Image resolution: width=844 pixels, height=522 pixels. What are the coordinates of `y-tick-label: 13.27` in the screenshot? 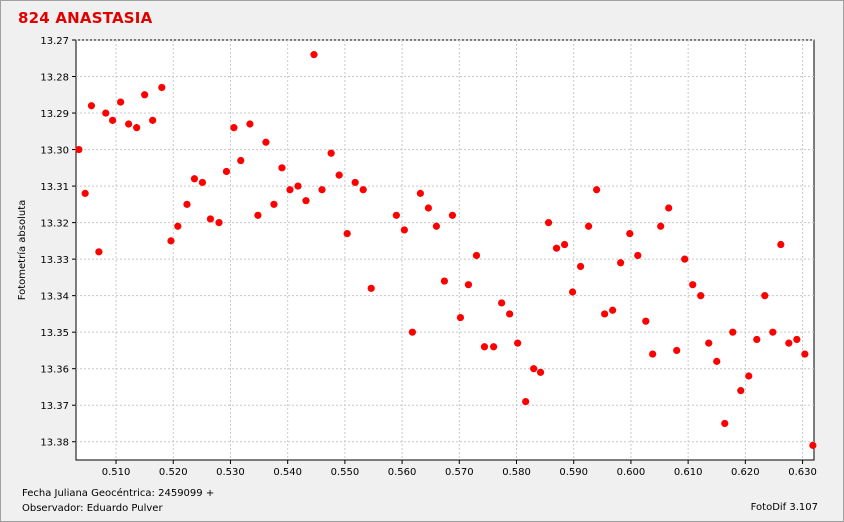 It's located at (54, 41).